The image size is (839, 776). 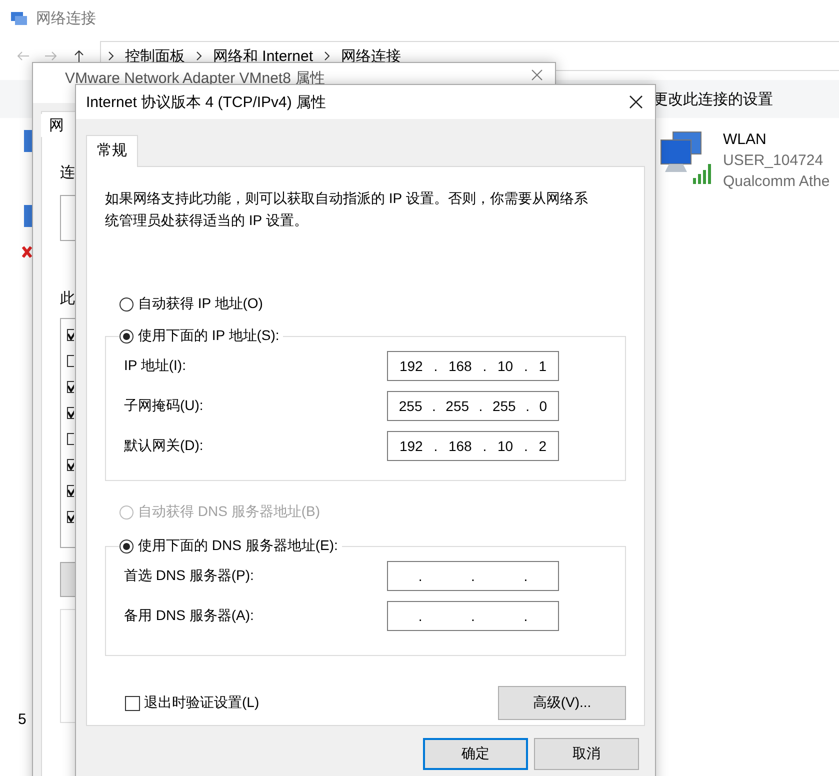 What do you see at coordinates (586, 754) in the screenshot?
I see `cancel-button: 取消` at bounding box center [586, 754].